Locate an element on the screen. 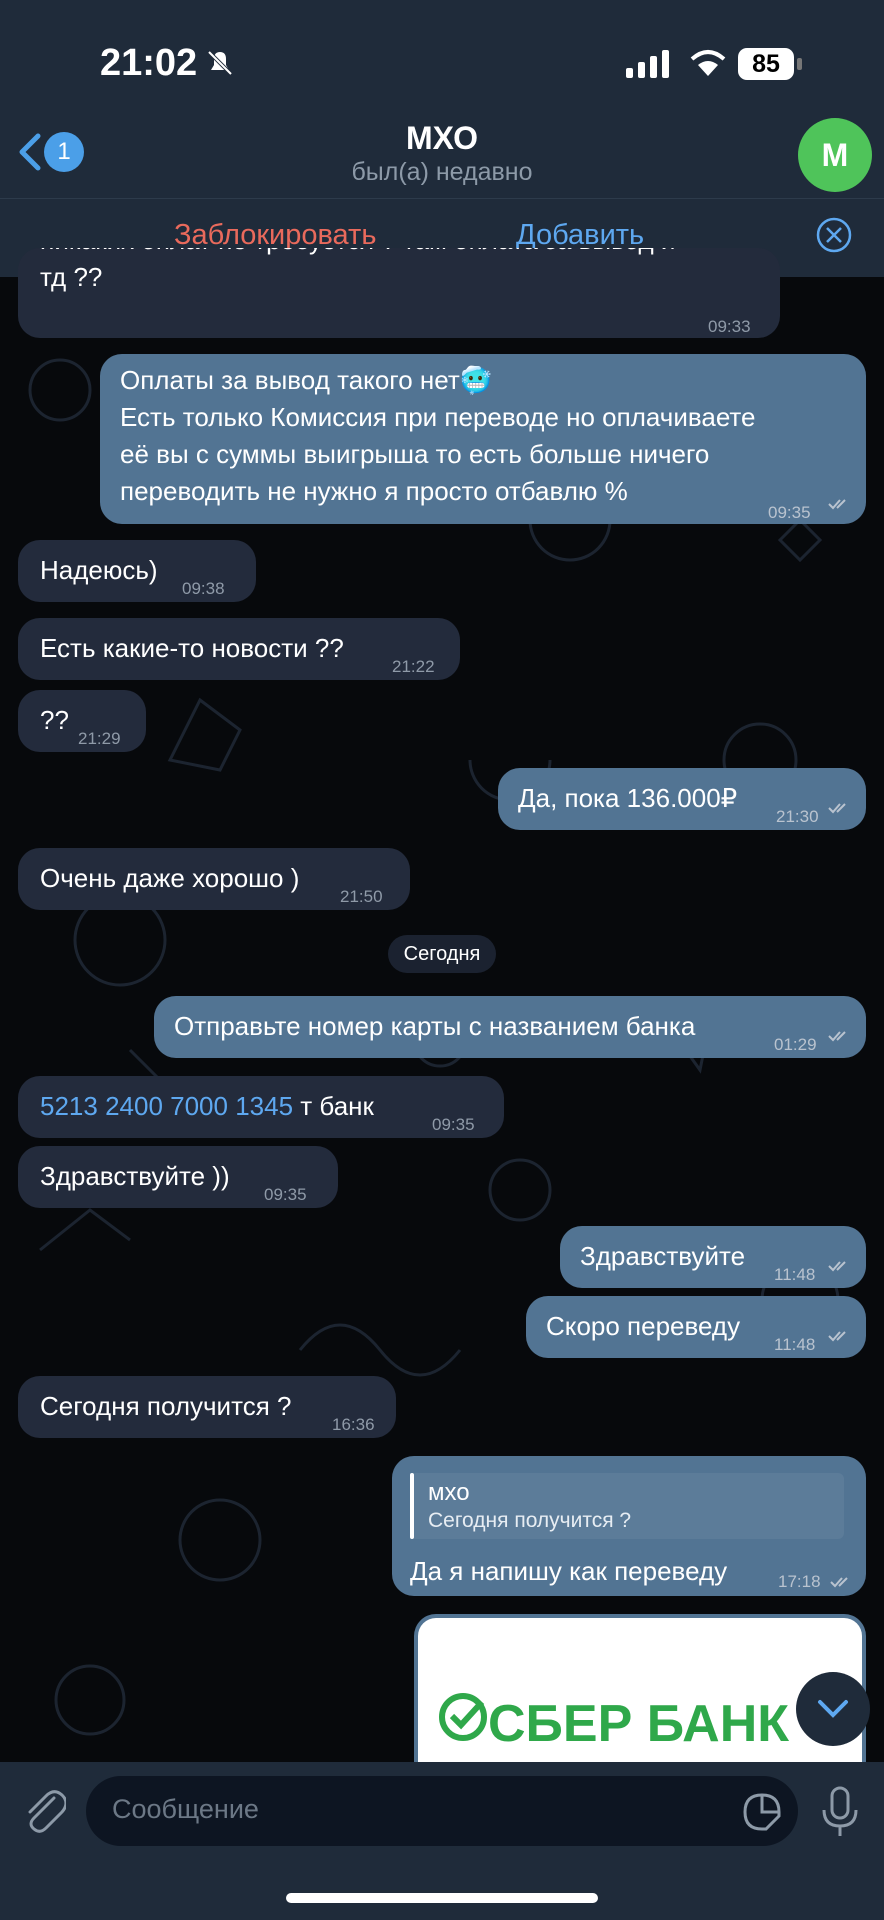 The height and width of the screenshot is (1920, 884). message-time: 17:18 is located at coordinates (799, 1581).